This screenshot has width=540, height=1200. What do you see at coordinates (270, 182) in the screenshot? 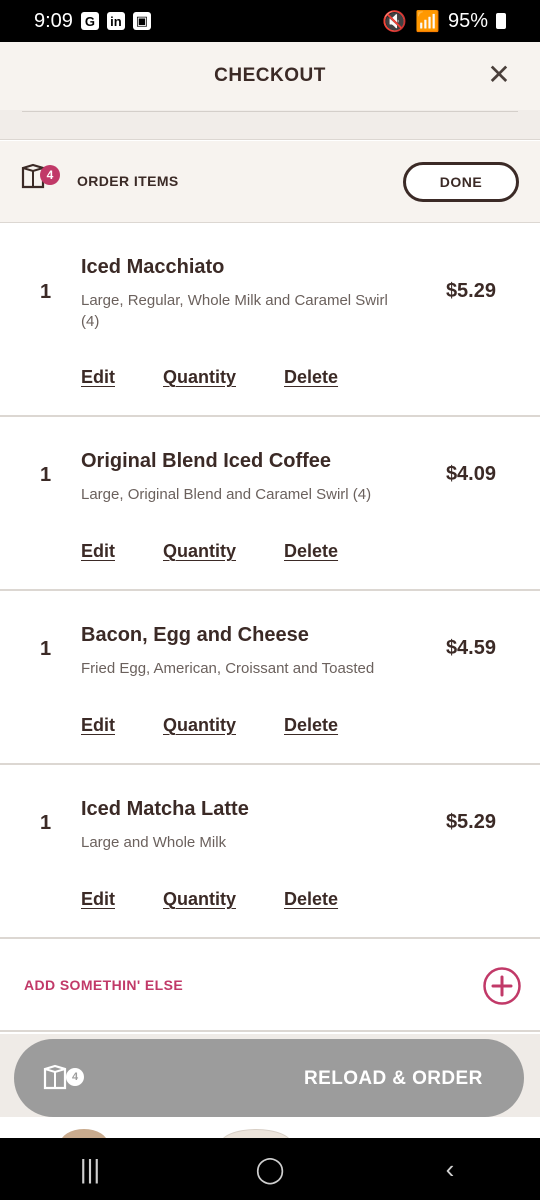
I see `order-items-bar: 4 ORDER ITEMS DONE` at bounding box center [270, 182].